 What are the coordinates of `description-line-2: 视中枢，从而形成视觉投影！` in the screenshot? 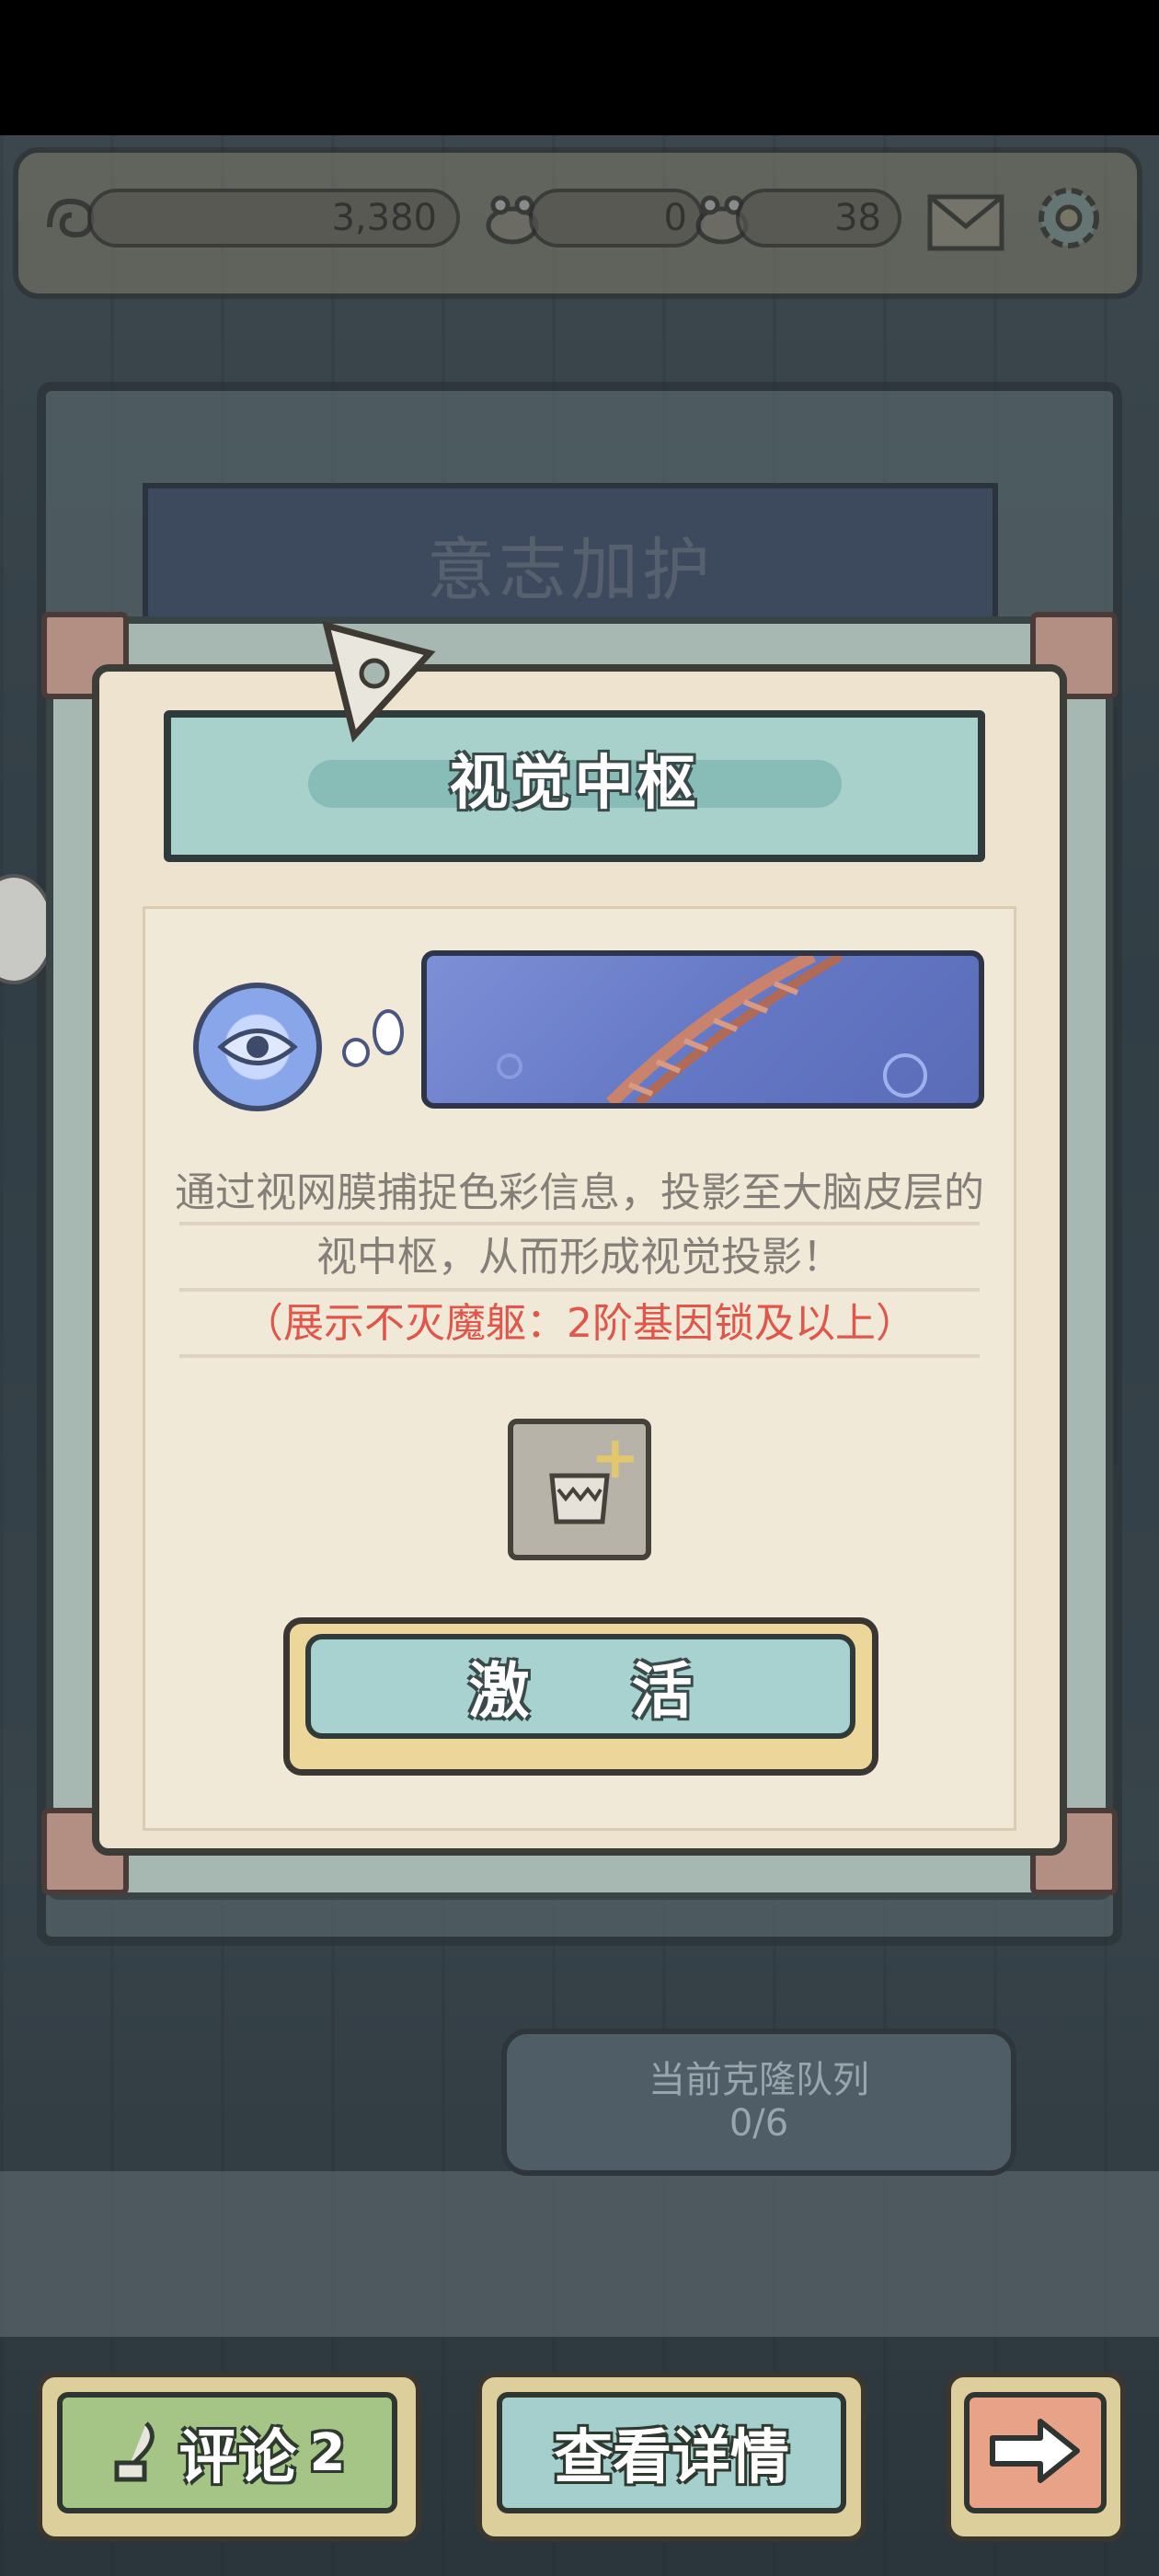 It's located at (579, 1257).